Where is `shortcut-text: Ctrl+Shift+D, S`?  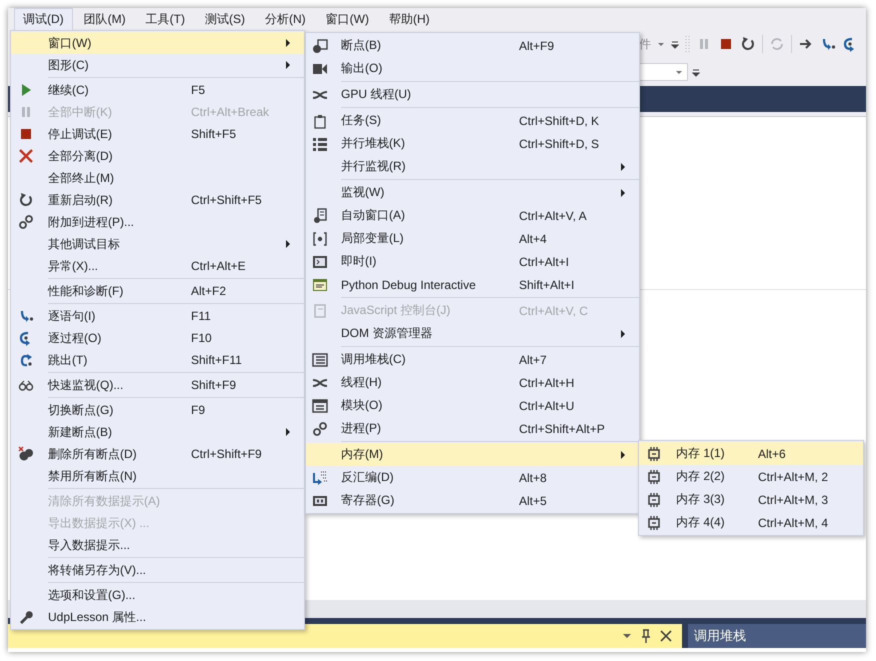
shortcut-text: Ctrl+Shift+D, S is located at coordinates (559, 143).